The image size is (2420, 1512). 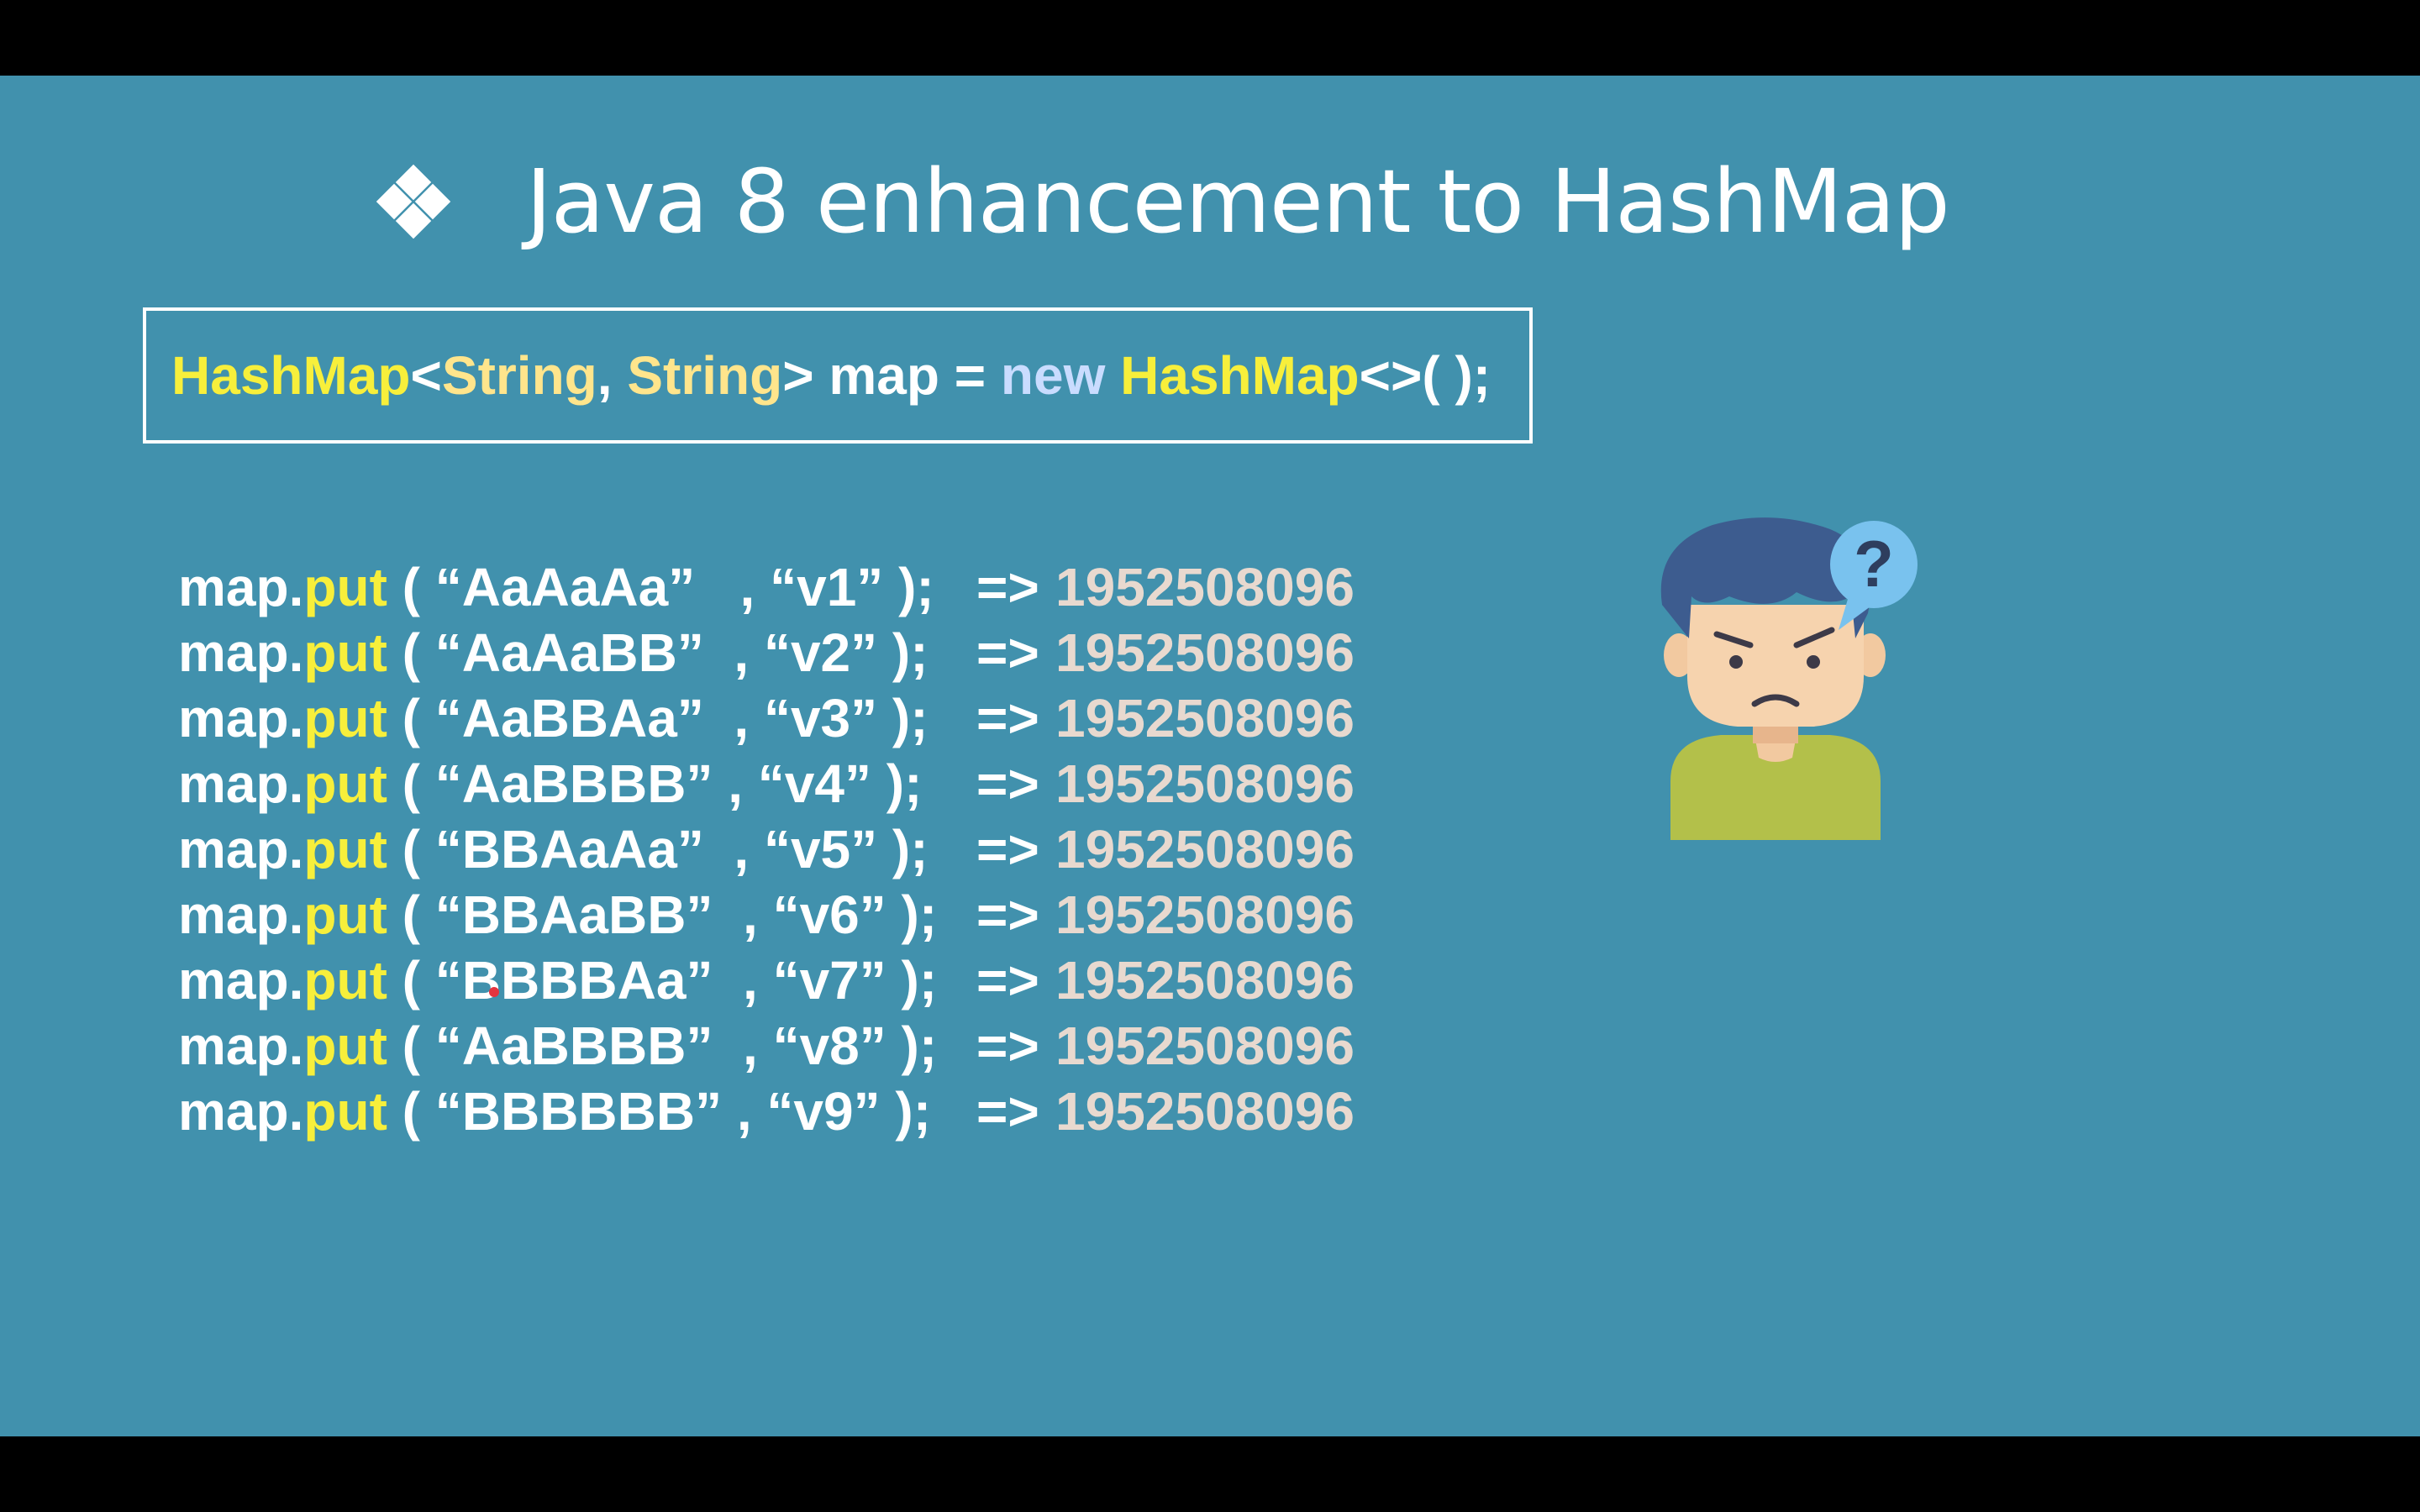 What do you see at coordinates (1210, 1474) in the screenshot?
I see `letterbox-bottom` at bounding box center [1210, 1474].